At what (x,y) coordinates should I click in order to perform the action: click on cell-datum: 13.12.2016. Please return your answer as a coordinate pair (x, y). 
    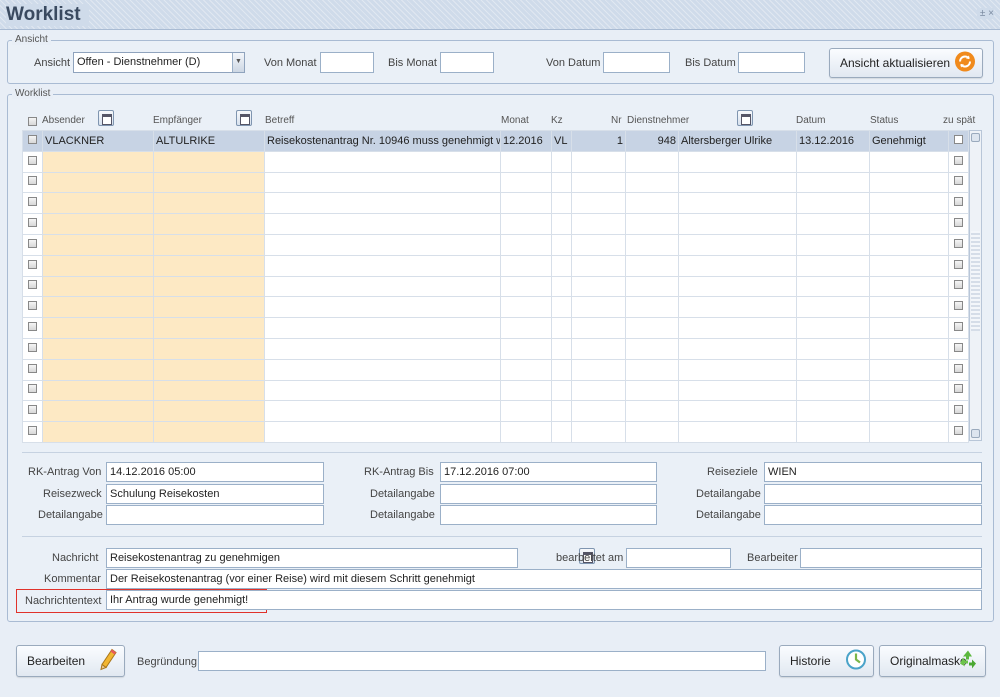
    Looking at the image, I should click on (833, 141).